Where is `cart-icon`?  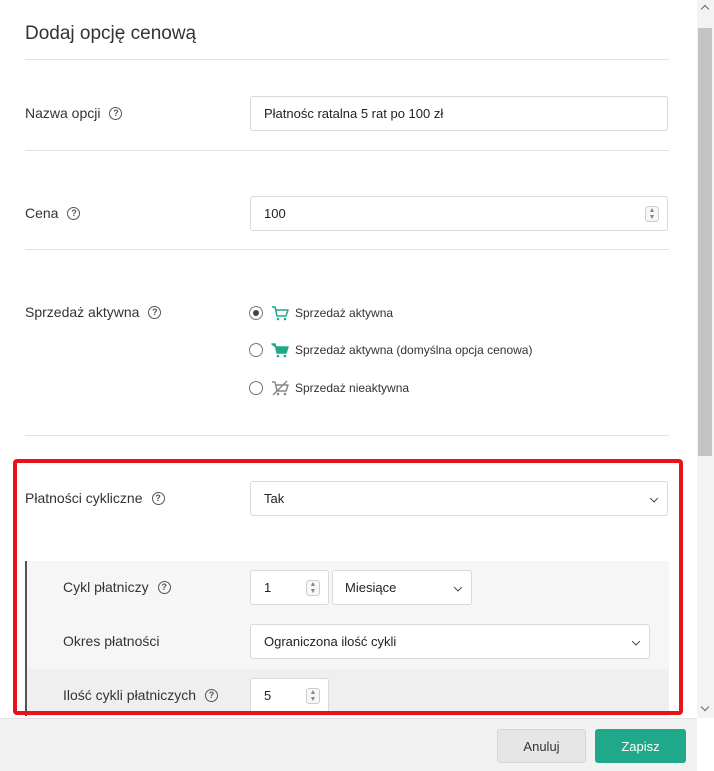 cart-icon is located at coordinates (280, 313).